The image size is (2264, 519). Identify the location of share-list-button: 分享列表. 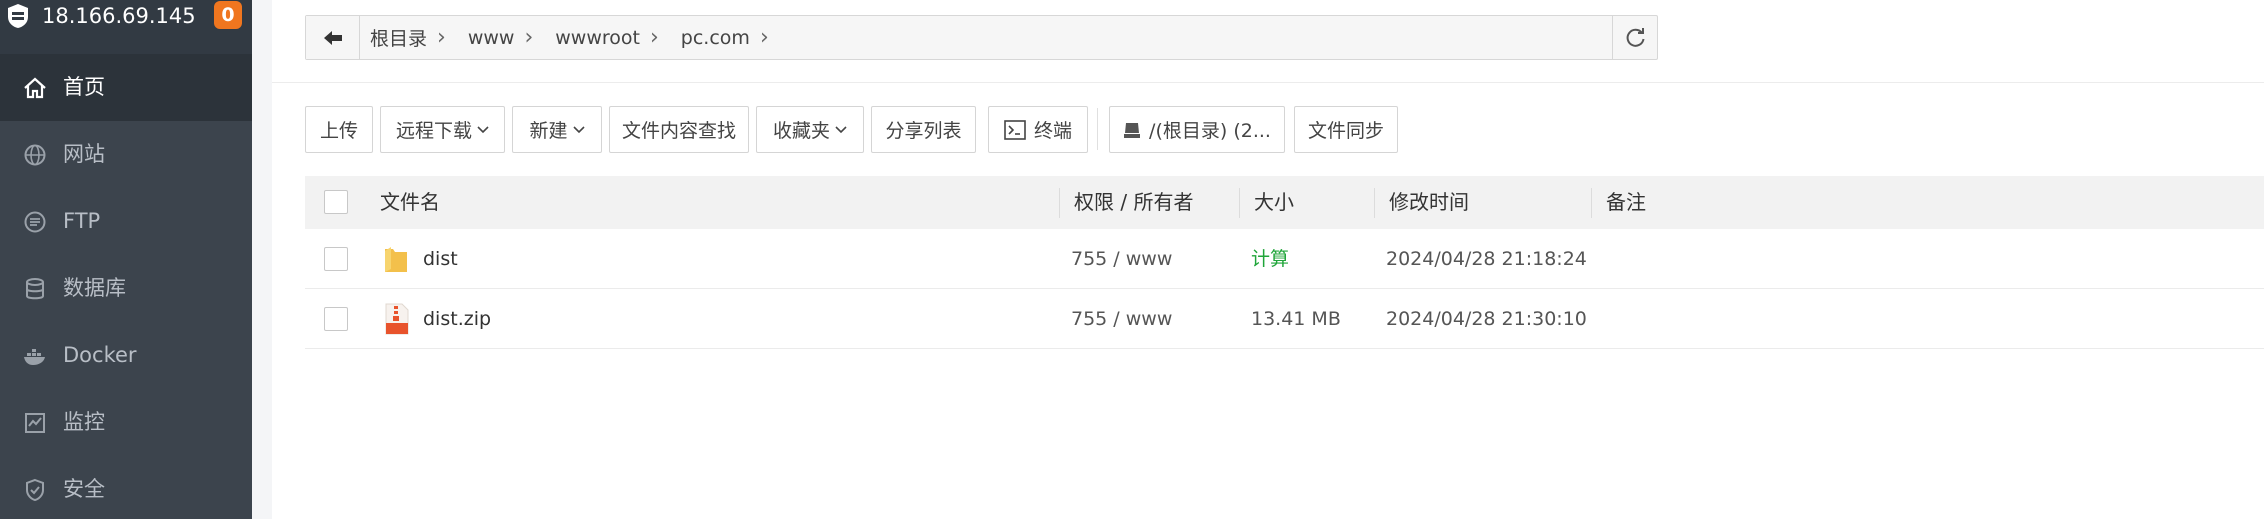
(923, 129).